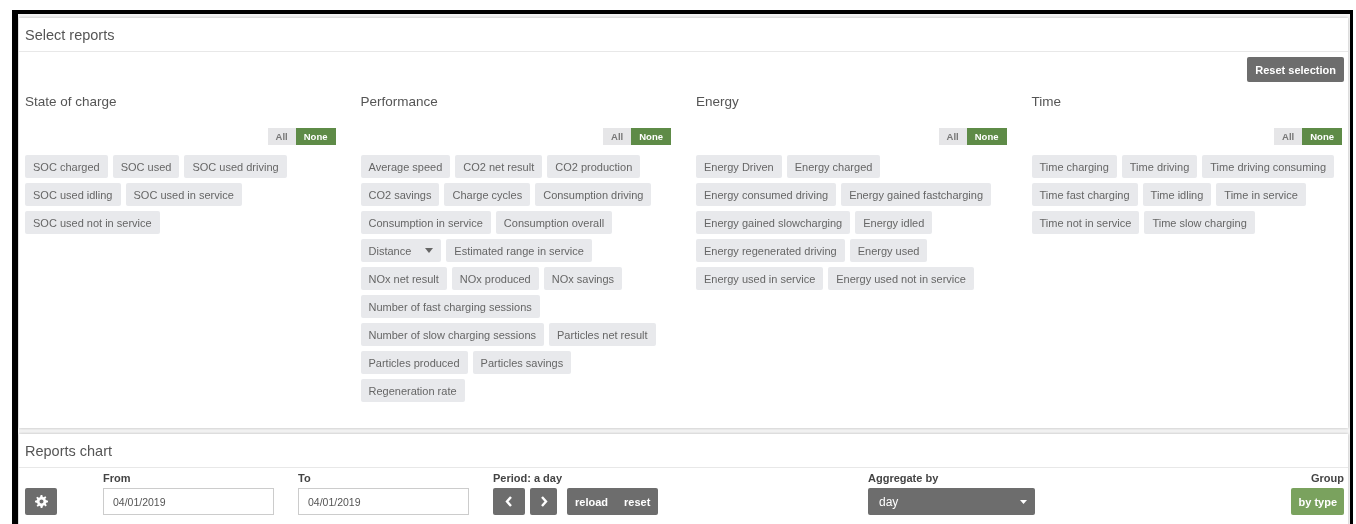  I want to click on report-tag: Time driving, so click(1159, 166).